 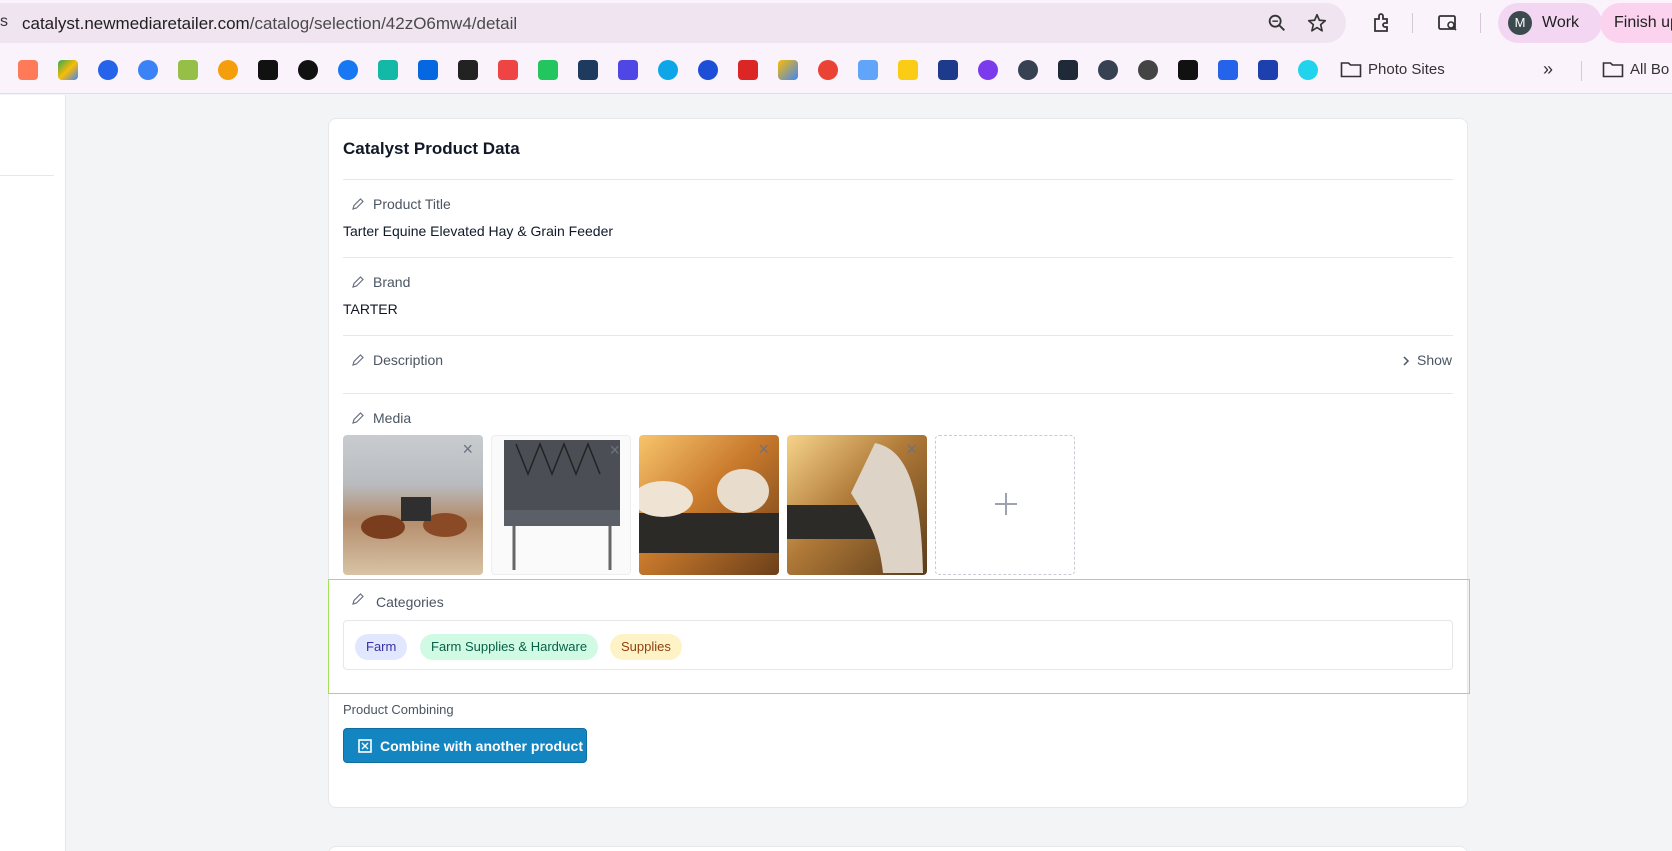 I want to click on c-blue-icon, so click(x=668, y=70).